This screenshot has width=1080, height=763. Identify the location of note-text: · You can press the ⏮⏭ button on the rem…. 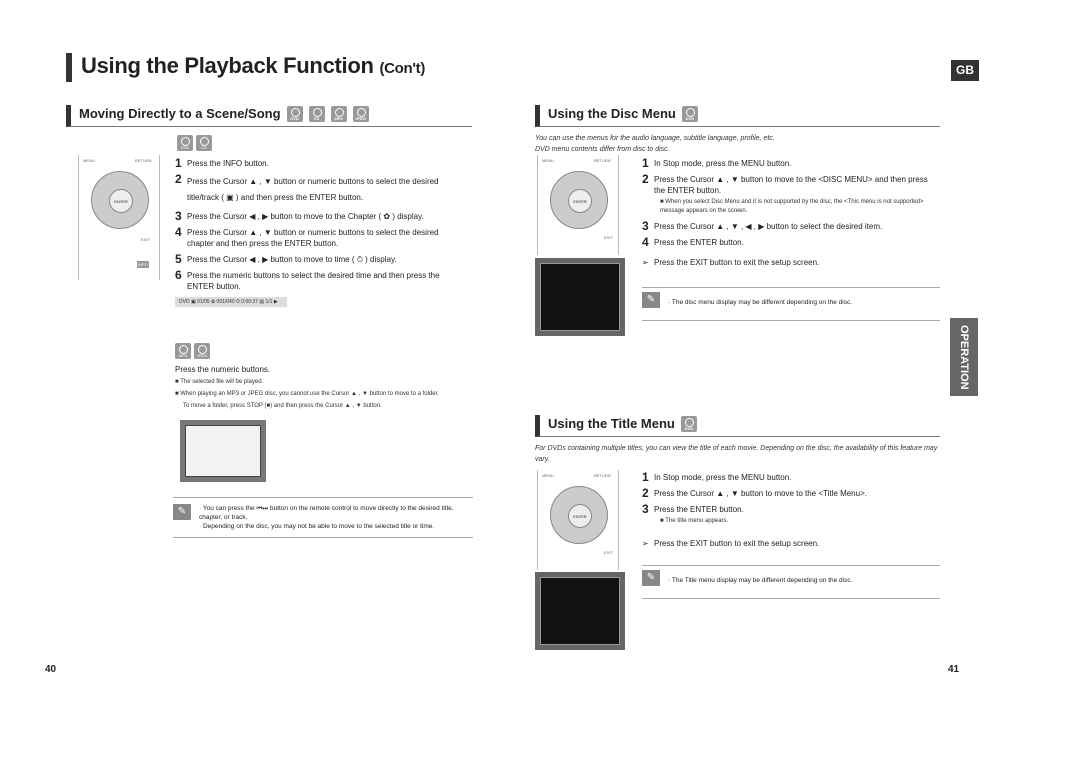
(326, 513).